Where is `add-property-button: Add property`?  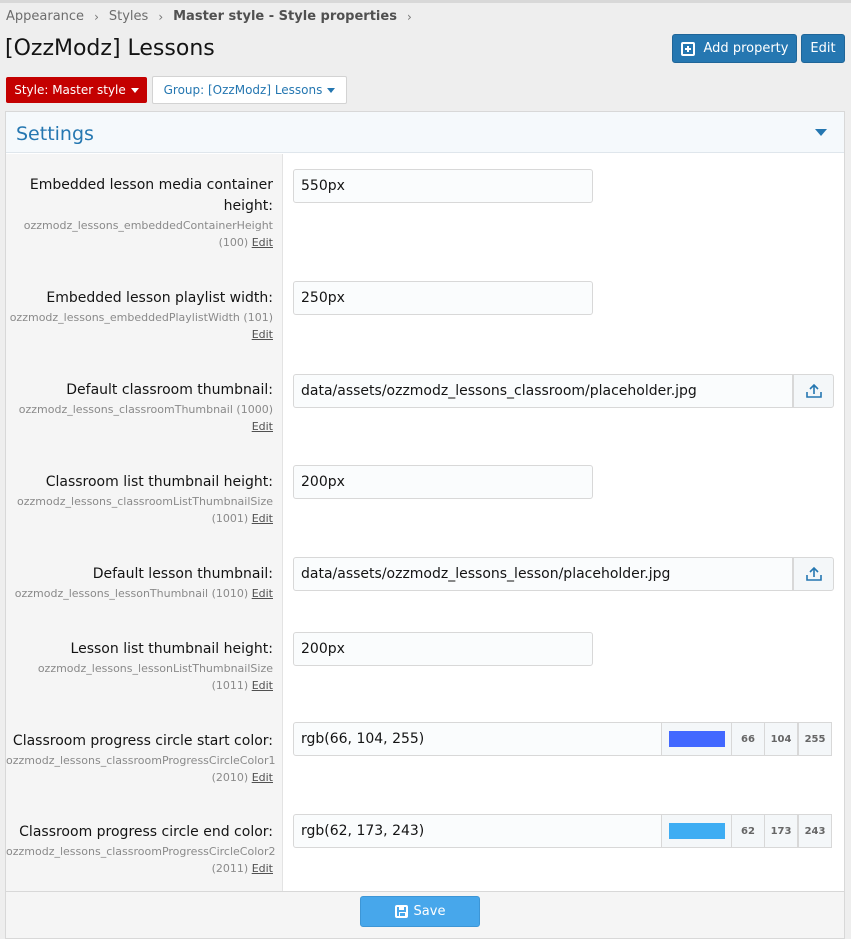
add-property-button: Add property is located at coordinates (734, 48).